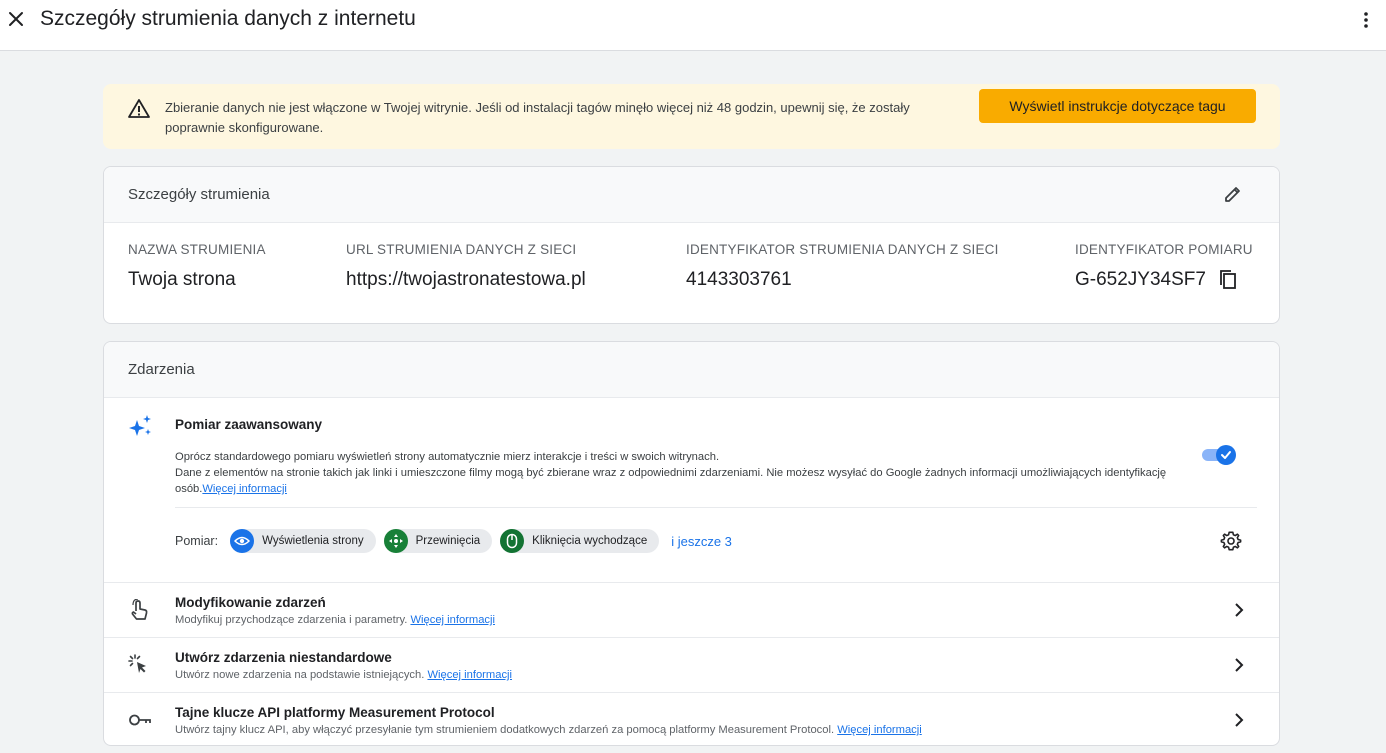  What do you see at coordinates (1231, 541) in the screenshot?
I see `gear-icon` at bounding box center [1231, 541].